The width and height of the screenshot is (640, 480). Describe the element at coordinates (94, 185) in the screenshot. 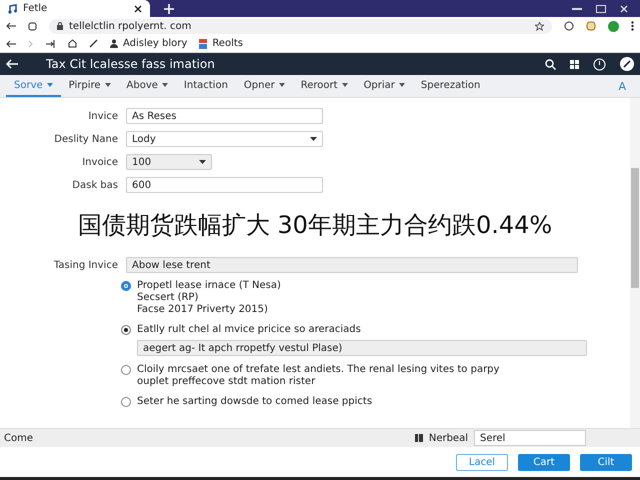

I see `field-label: Dask bas` at that location.